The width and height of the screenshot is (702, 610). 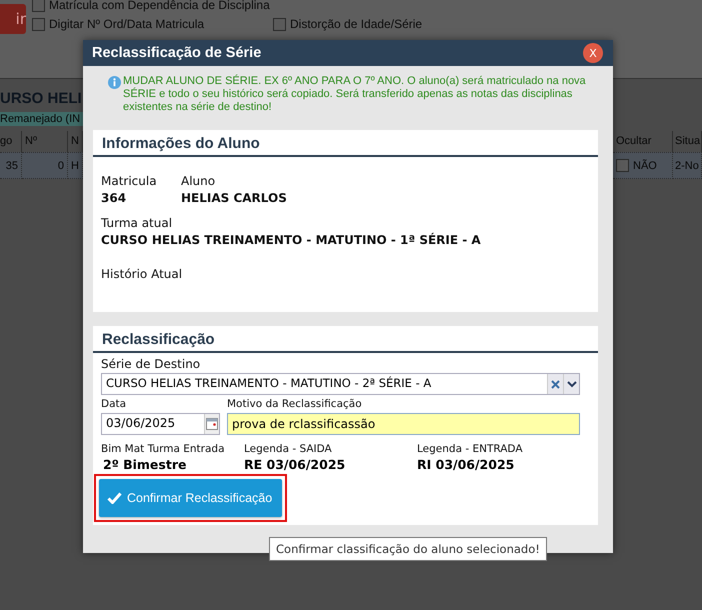 I want to click on field-label: Motivo da Reclassificação, so click(x=295, y=404).